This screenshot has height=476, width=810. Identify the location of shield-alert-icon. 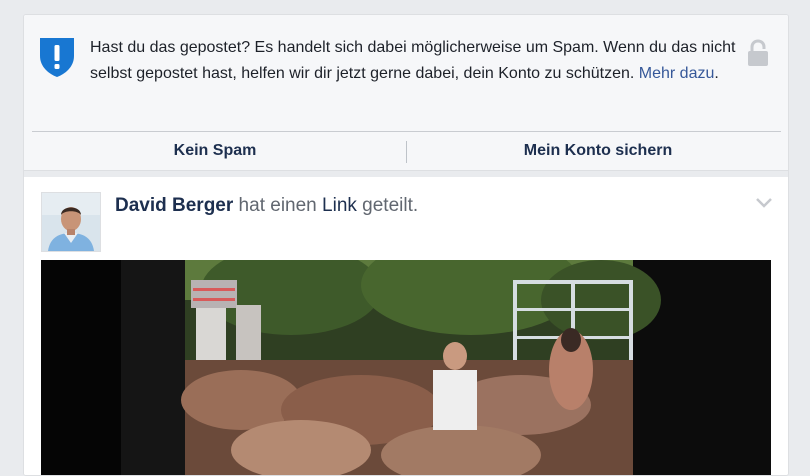
(57, 57).